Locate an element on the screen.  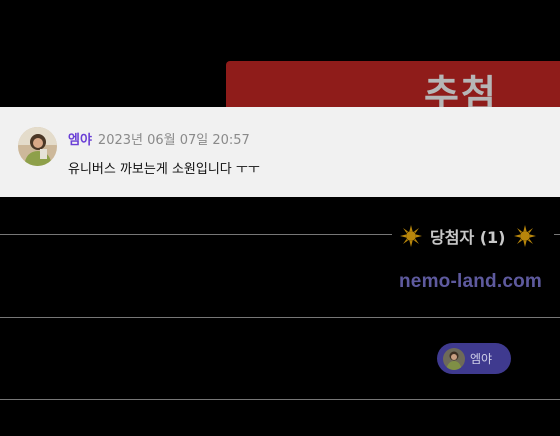
divider-left is located at coordinates (196, 234).